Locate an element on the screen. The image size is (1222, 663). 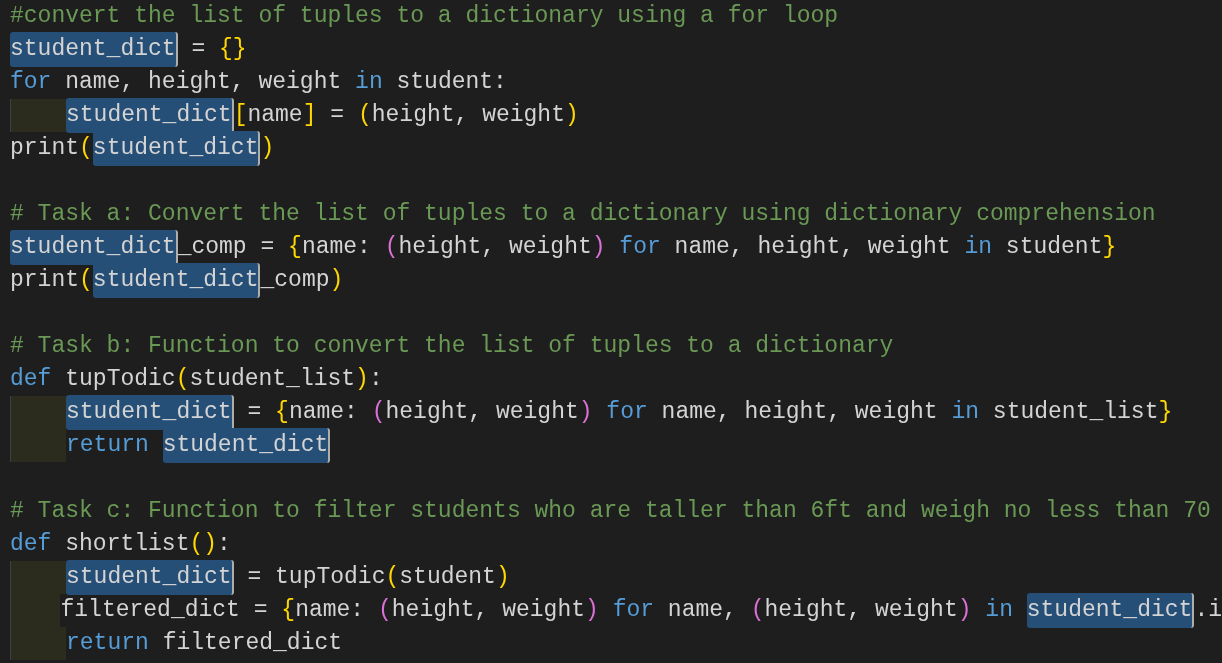
bracket: () is located at coordinates (203, 545).